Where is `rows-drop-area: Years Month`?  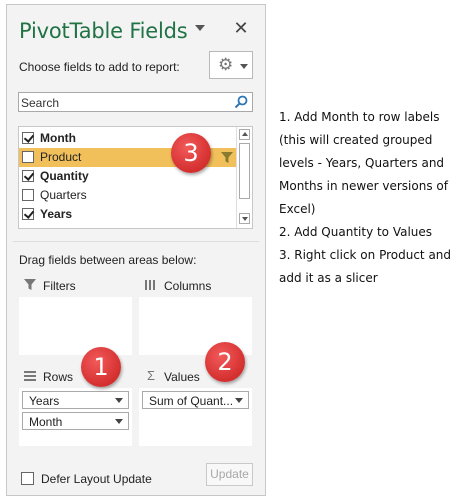 rows-drop-area: Years Month is located at coordinates (75, 417).